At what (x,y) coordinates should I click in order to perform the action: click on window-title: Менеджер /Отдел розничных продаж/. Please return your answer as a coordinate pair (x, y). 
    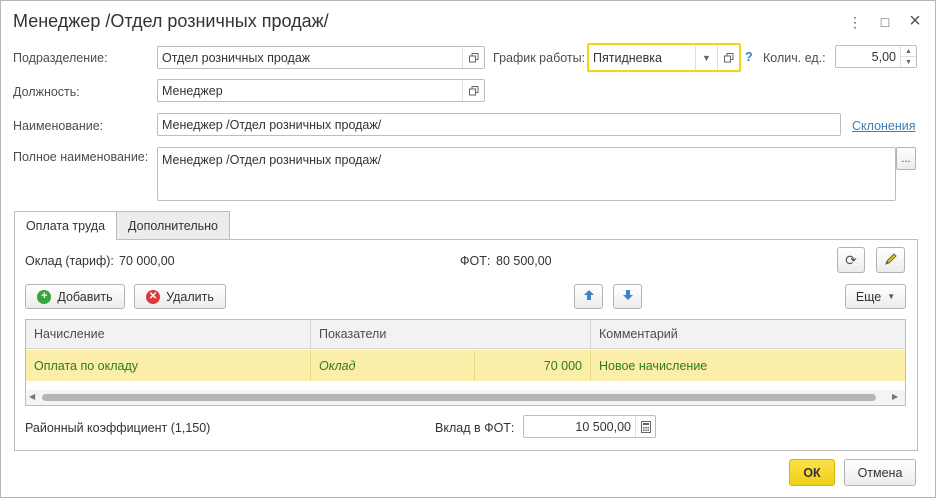
    Looking at the image, I should click on (171, 21).